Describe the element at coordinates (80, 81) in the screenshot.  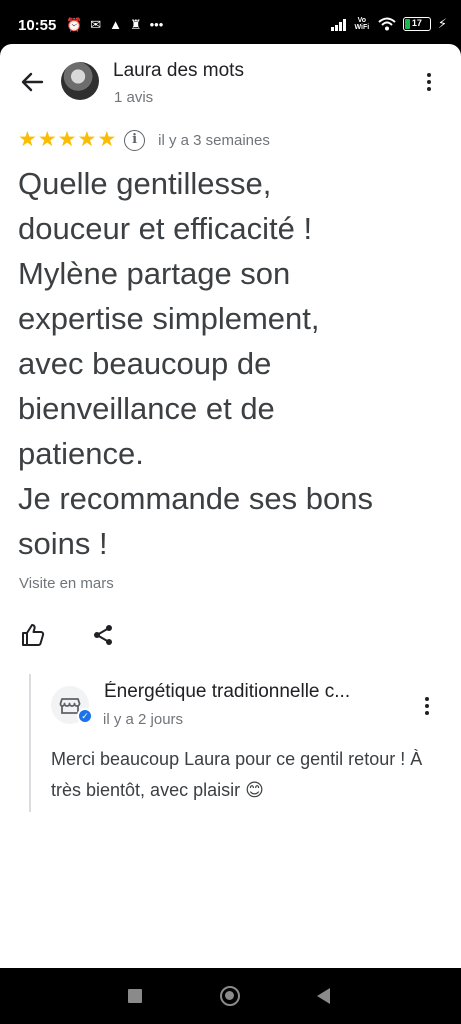
I see `author-avatar` at that location.